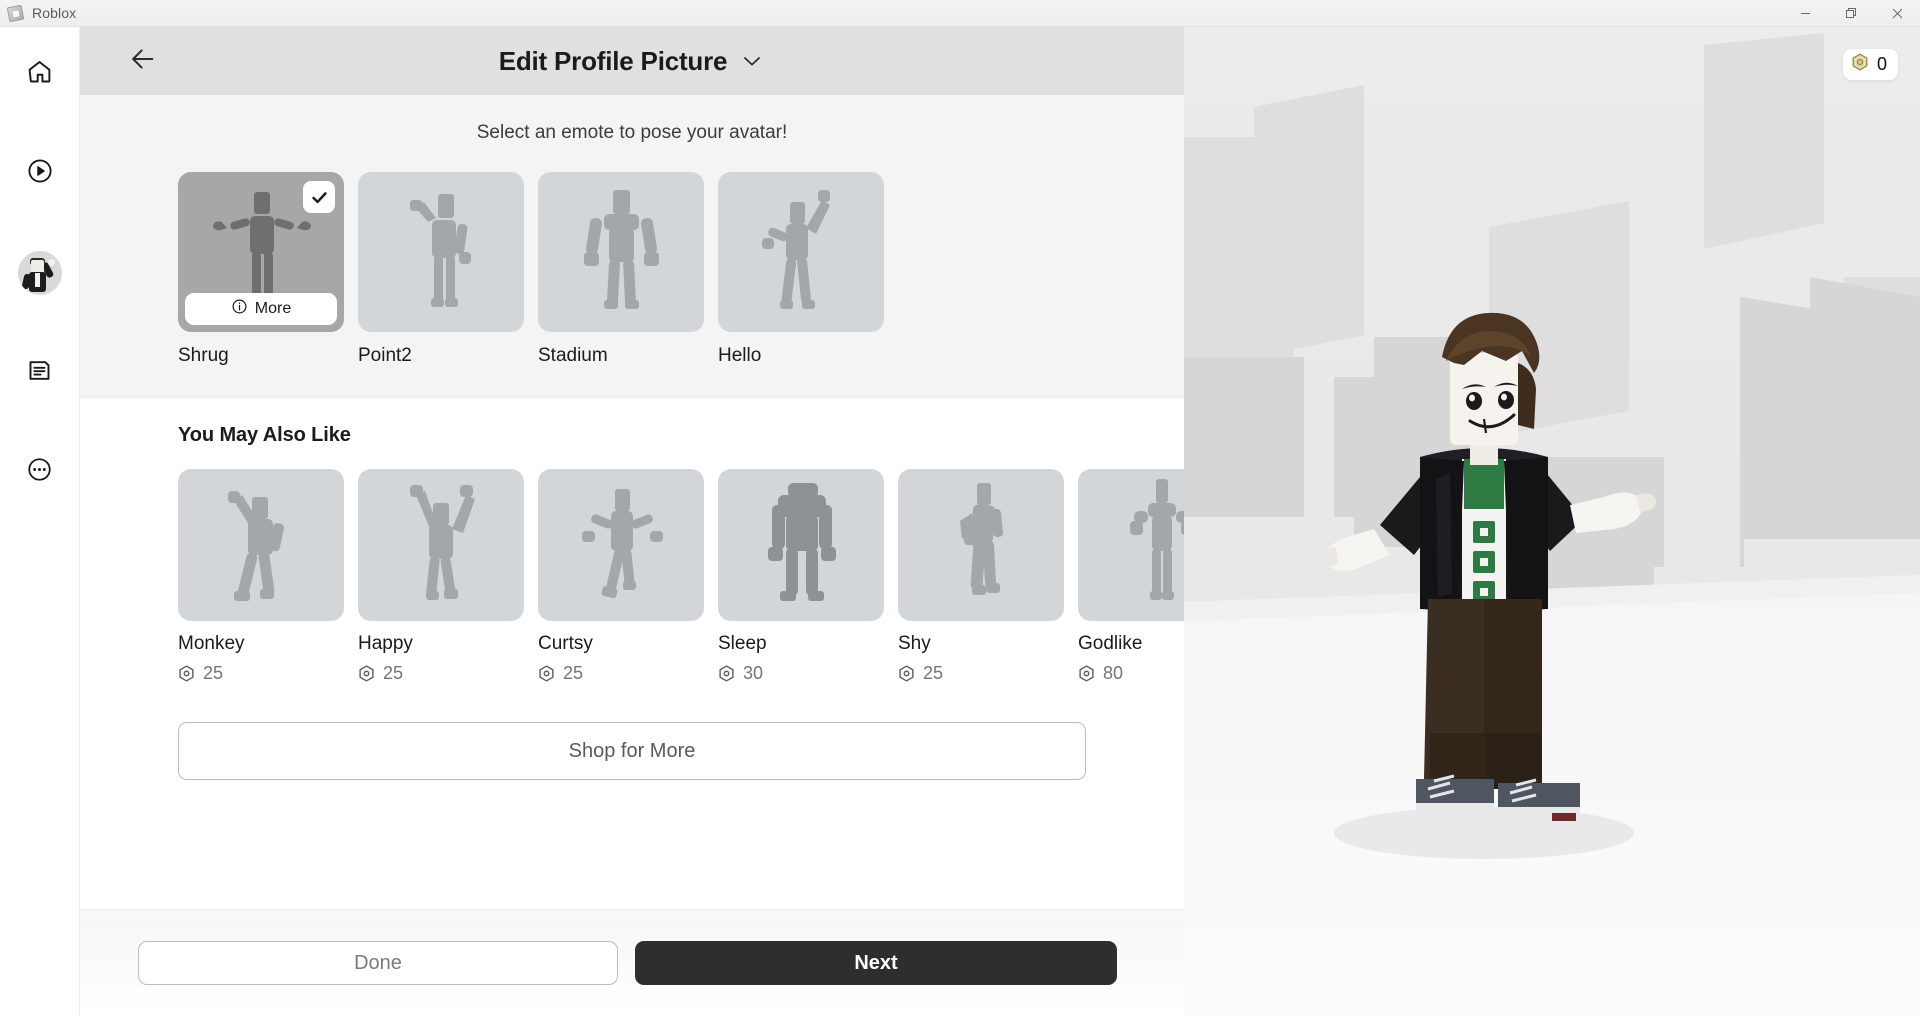 This screenshot has width=1920, height=1016. I want to click on emote-pose-happy-icon, so click(441, 545).